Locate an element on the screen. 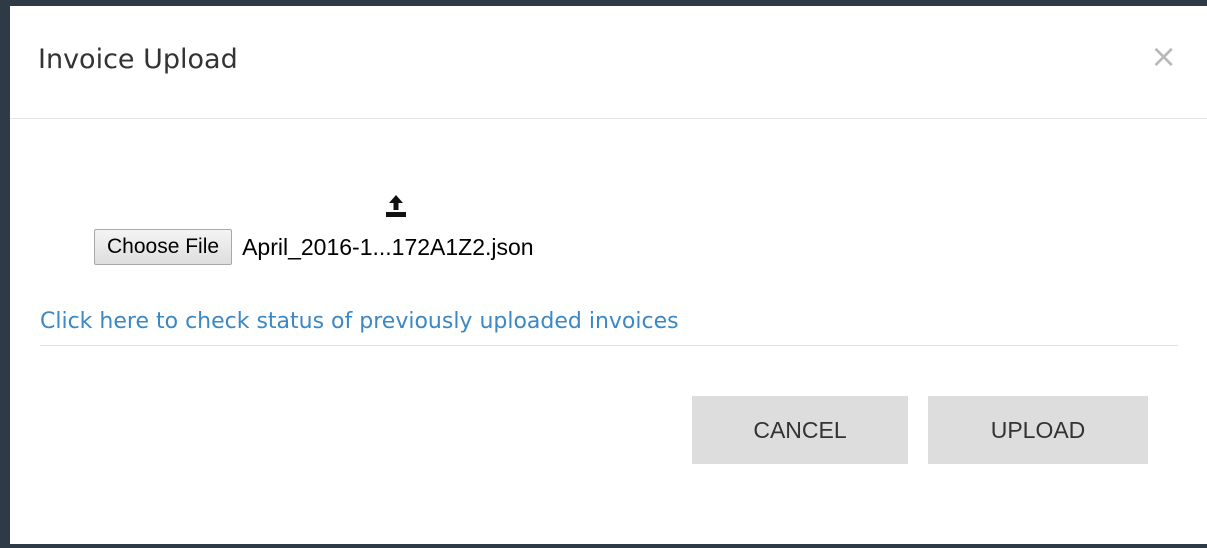 This screenshot has width=1207, height=548. file-input: Choose File April_2016-1...172A1Z2.json is located at coordinates (314, 247).